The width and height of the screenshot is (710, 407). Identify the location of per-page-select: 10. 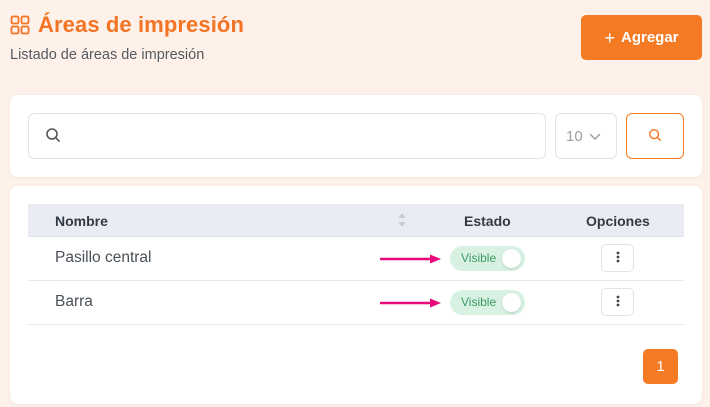
(586, 136).